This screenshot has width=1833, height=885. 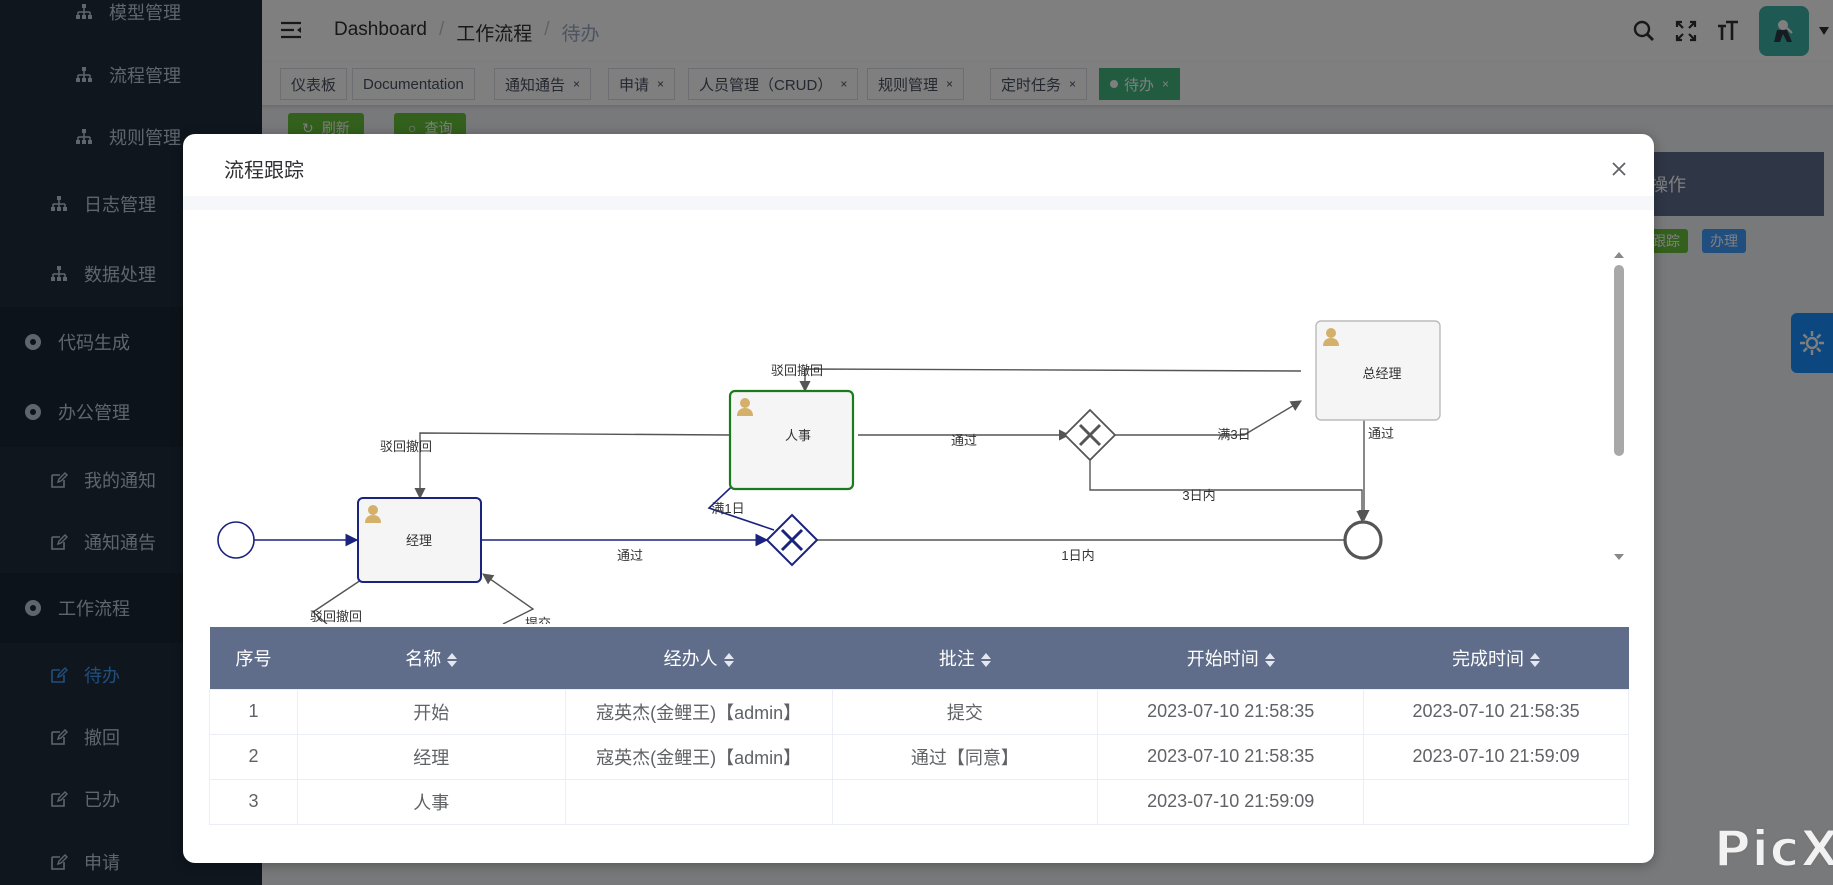 I want to click on col-label: 序号, so click(x=253, y=658).